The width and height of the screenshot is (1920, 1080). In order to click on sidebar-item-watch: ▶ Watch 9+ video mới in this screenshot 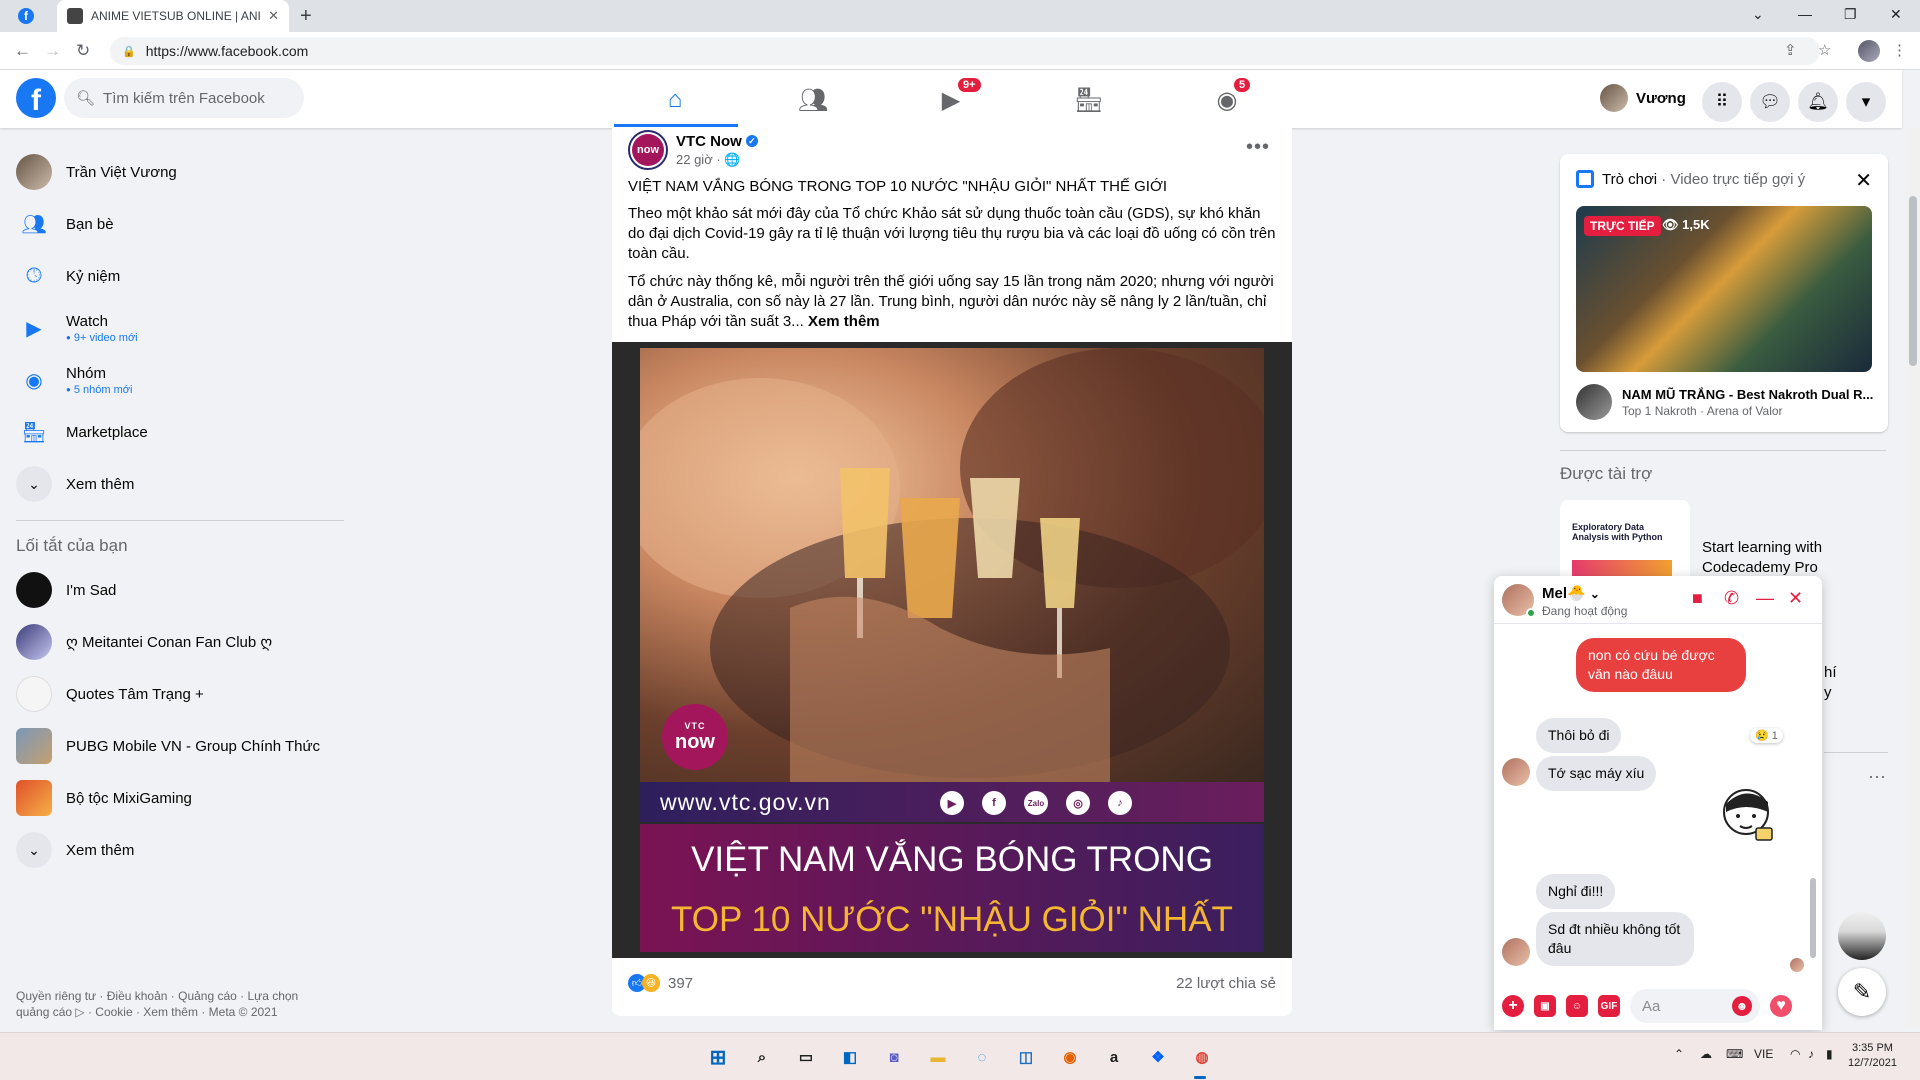, I will do `click(178, 328)`.